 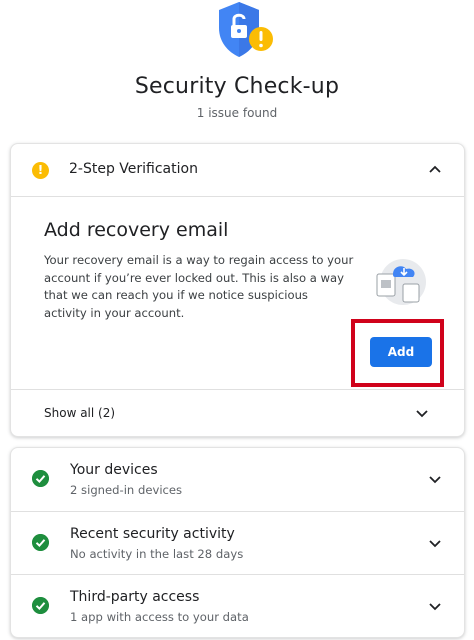 I want to click on row-subtitle: 2 signed-in devices, so click(x=126, y=490).